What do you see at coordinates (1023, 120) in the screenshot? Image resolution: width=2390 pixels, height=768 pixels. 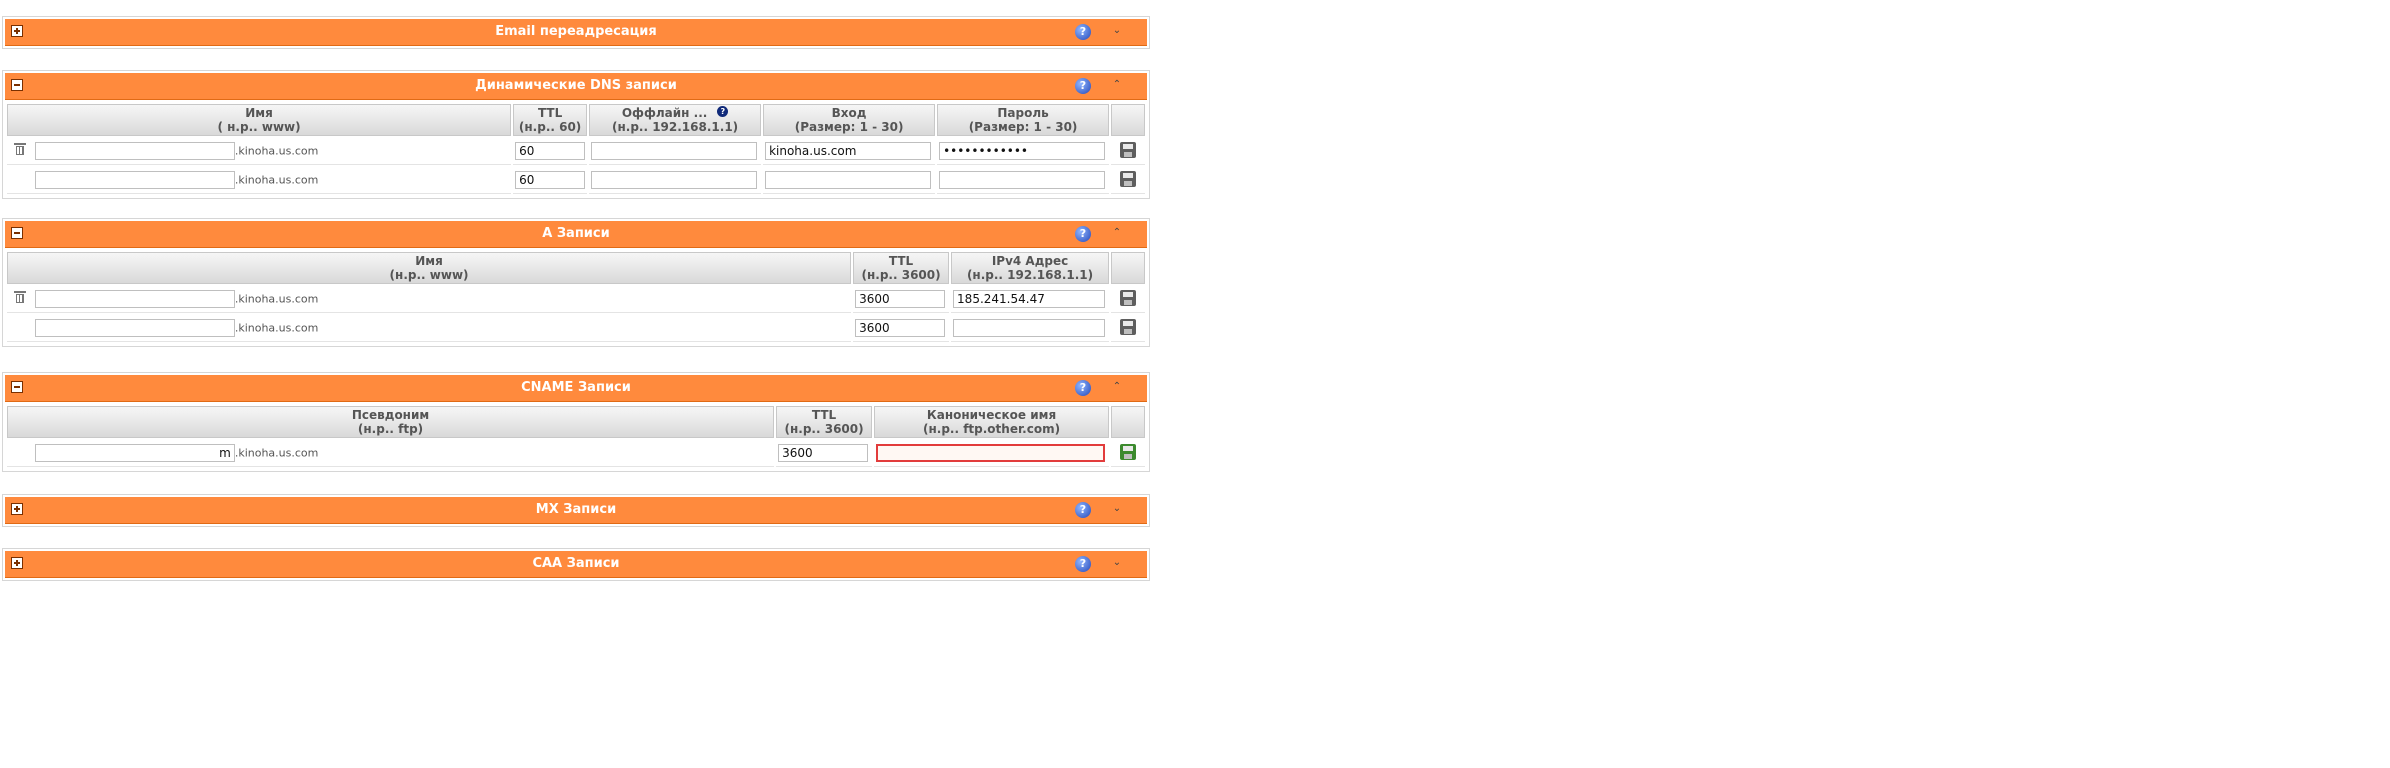 I see `password-column-header: Пароль (Размер: 1 - 30)` at bounding box center [1023, 120].